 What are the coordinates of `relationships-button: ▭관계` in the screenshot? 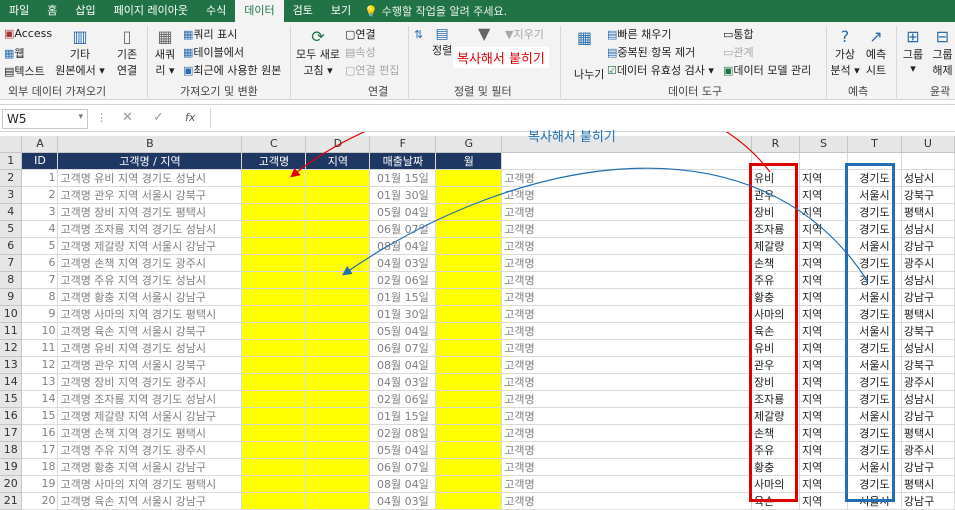 It's located at (738, 52).